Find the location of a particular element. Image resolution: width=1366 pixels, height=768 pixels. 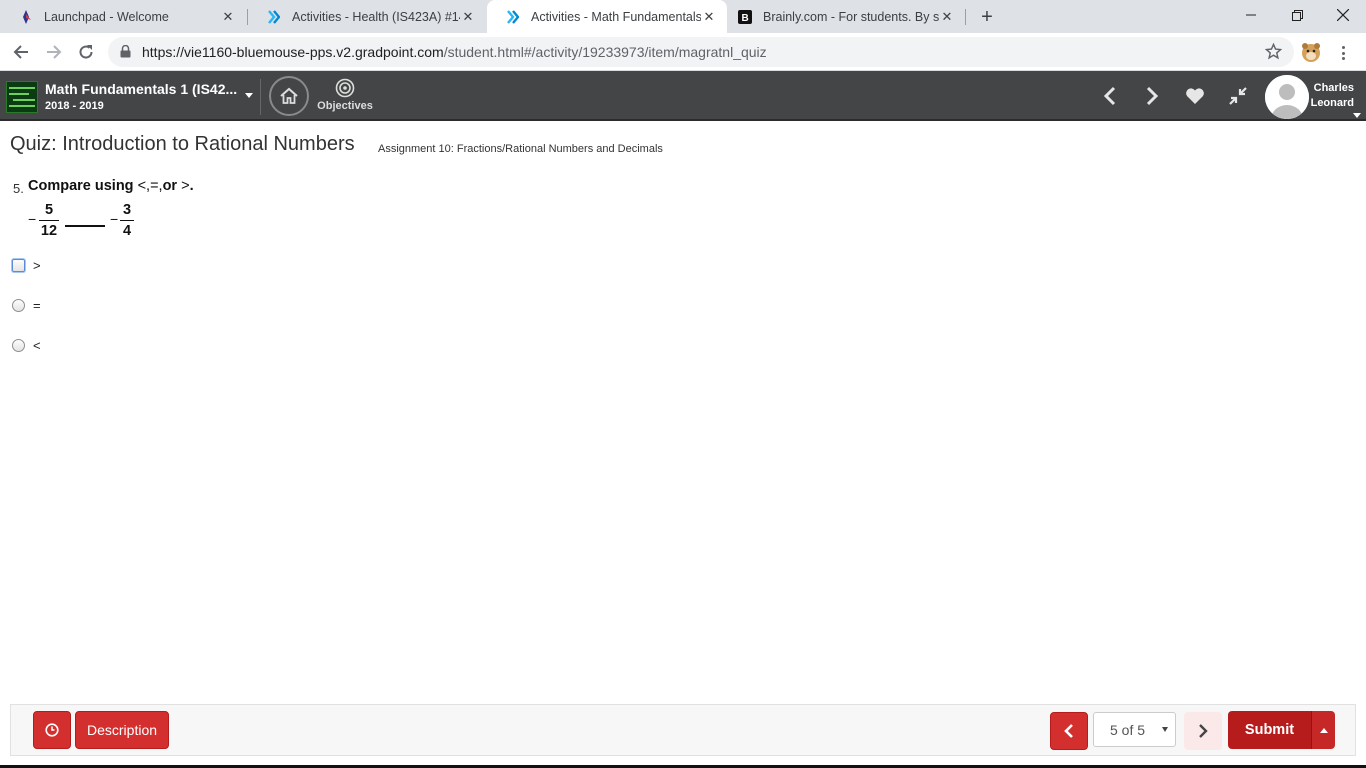

answer-blank is located at coordinates (85, 226).